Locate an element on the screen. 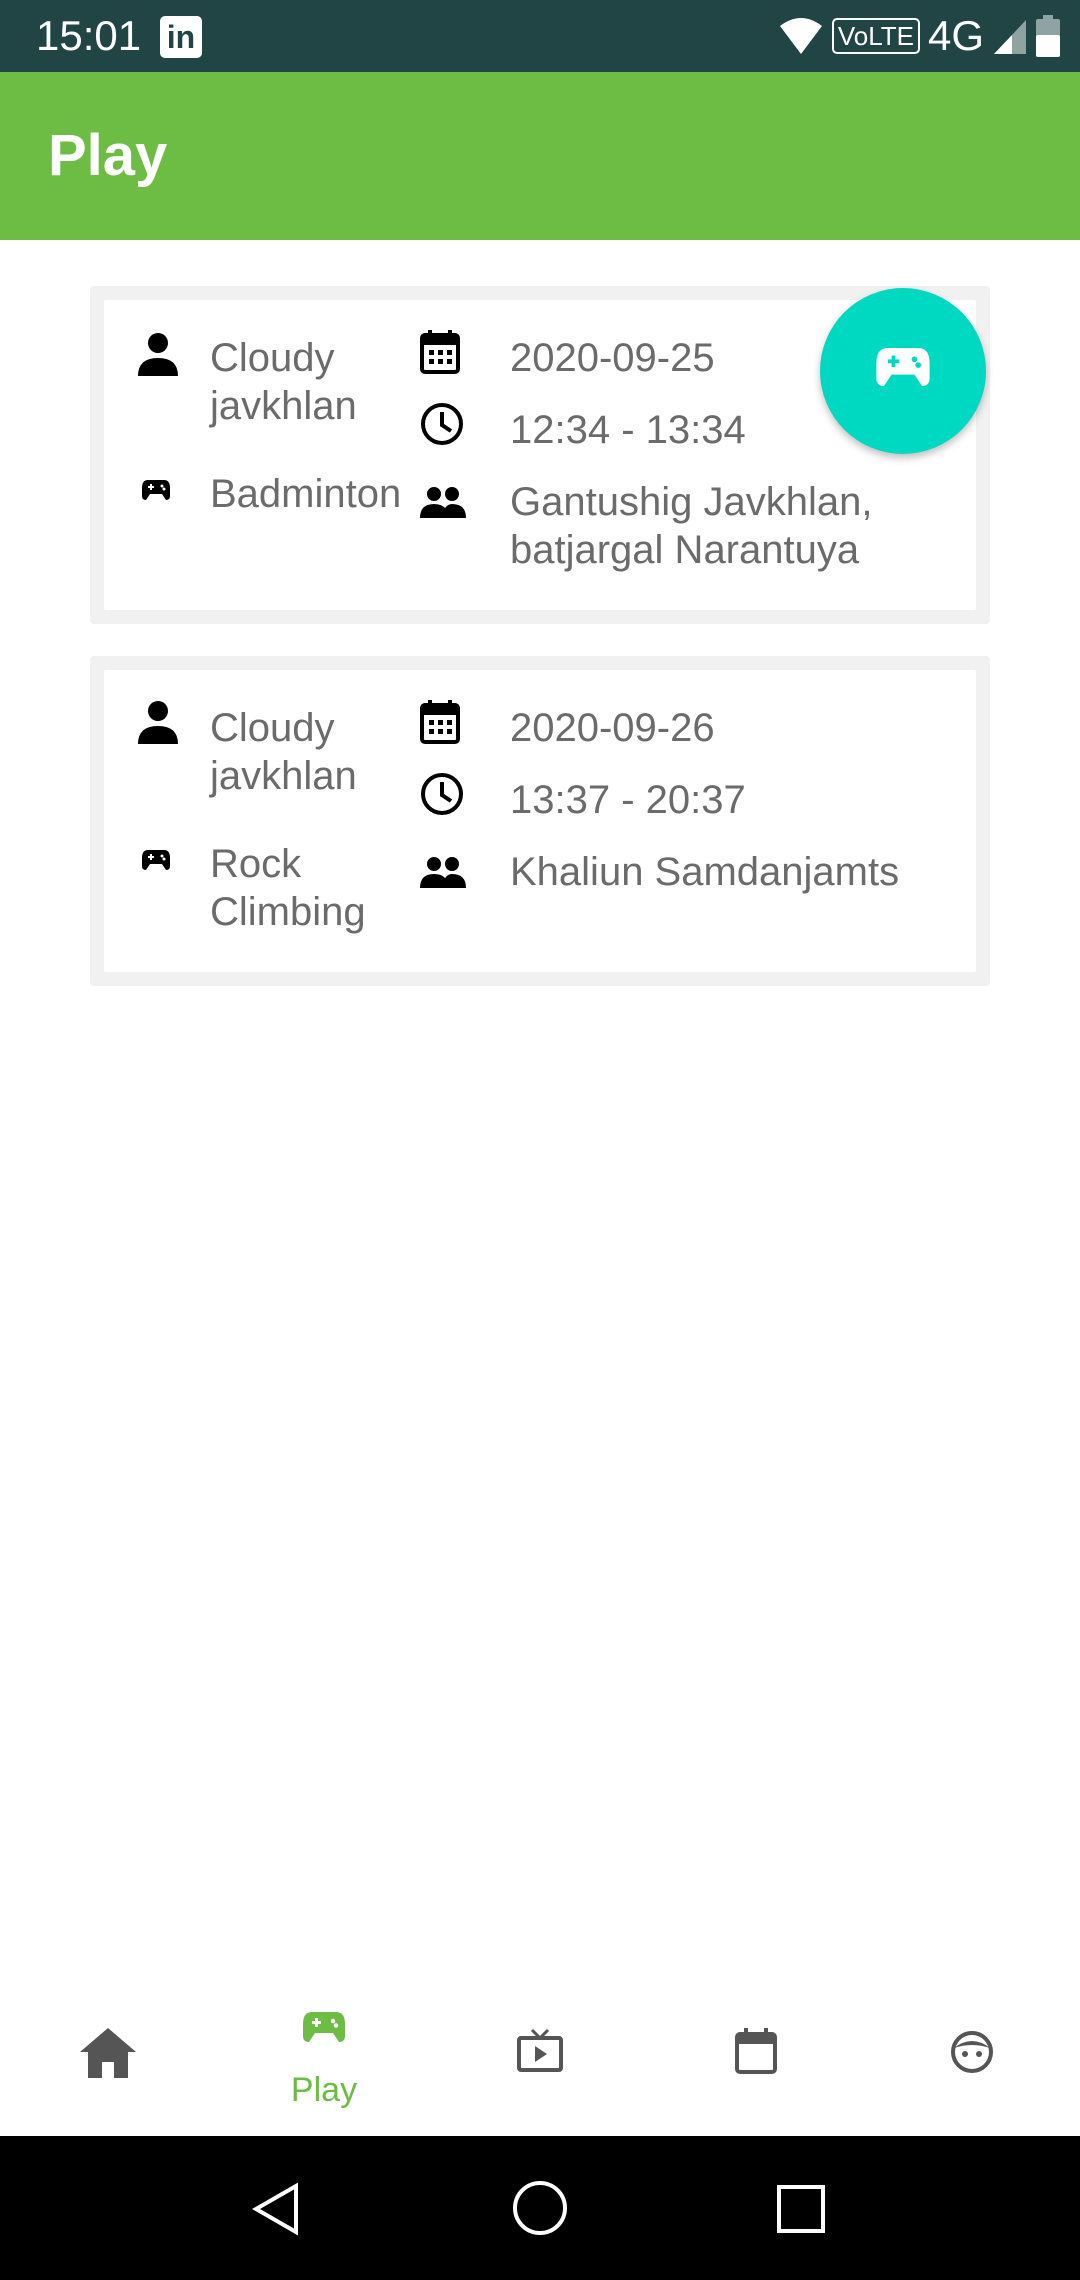  participants-line1: Khaliun Samdanjamts is located at coordinates (705, 872).